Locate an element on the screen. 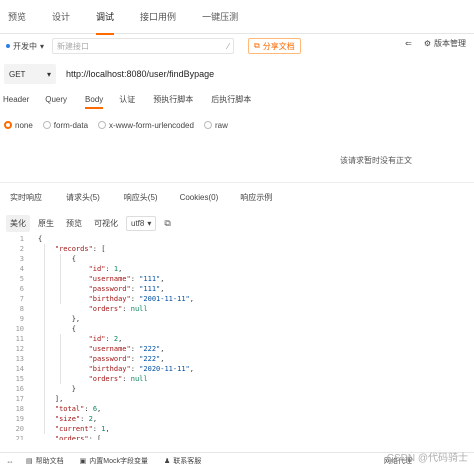 This screenshot has height=469, width=474. line-number: 15 is located at coordinates (19, 379).